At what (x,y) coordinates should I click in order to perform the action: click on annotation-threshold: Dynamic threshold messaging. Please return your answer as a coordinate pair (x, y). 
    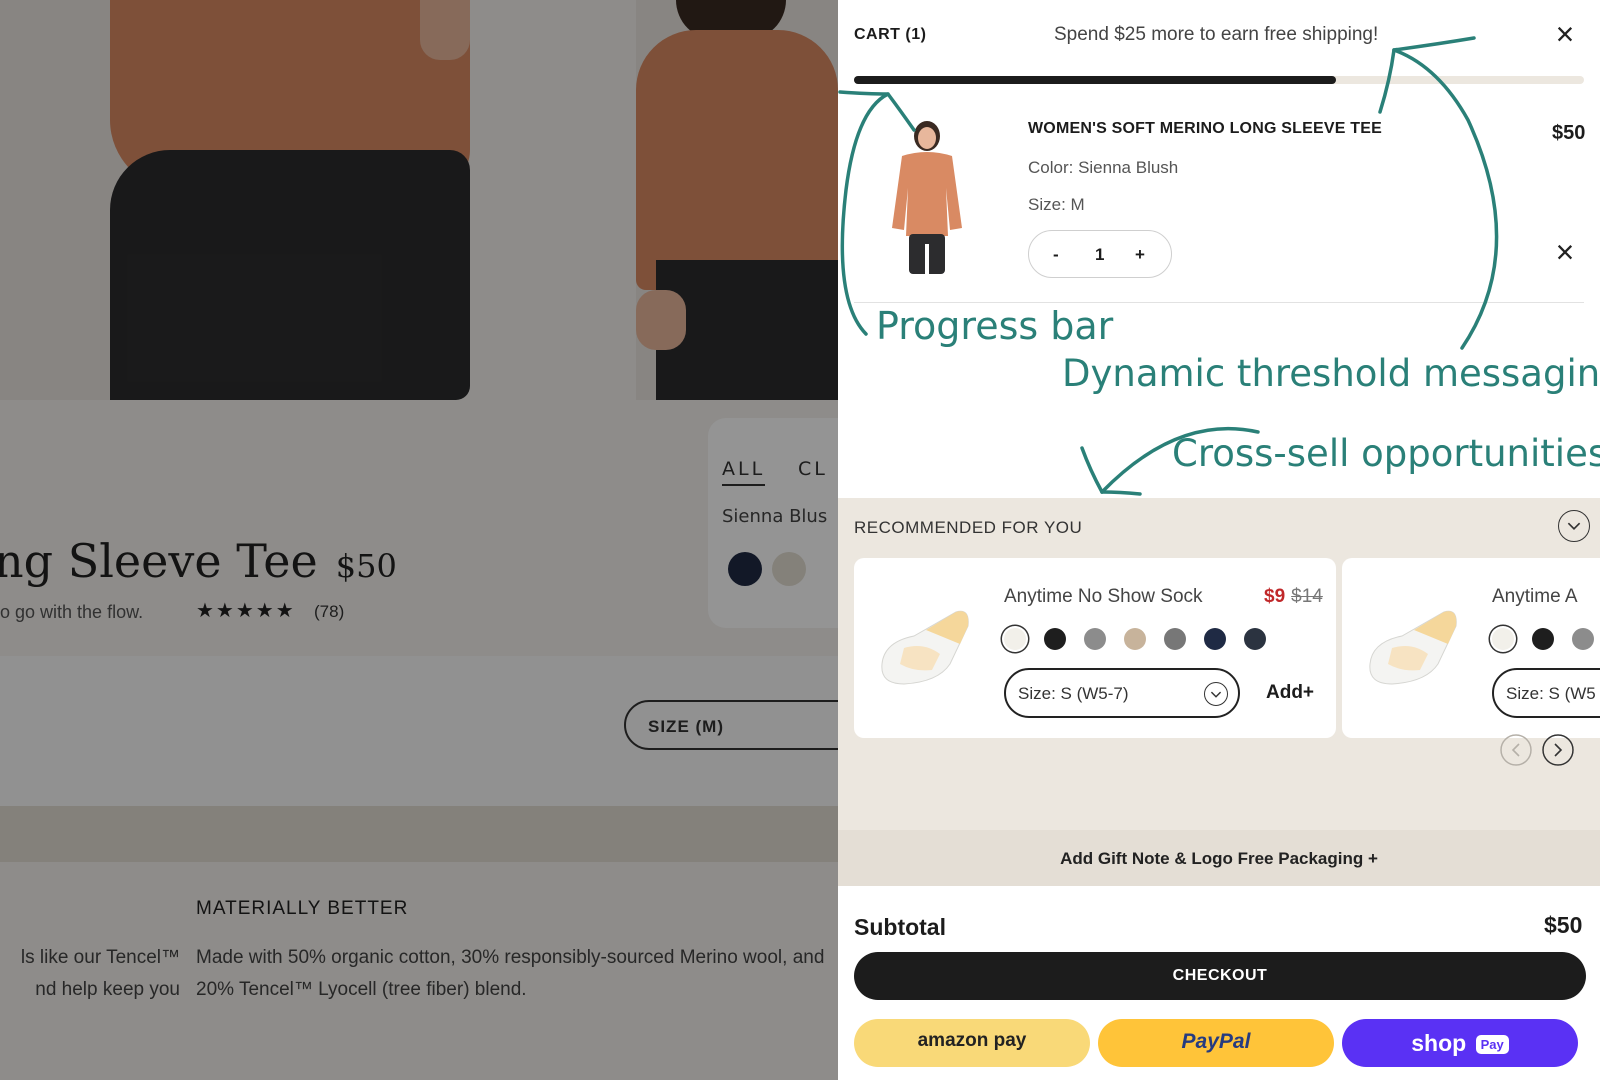
    Looking at the image, I should click on (1331, 373).